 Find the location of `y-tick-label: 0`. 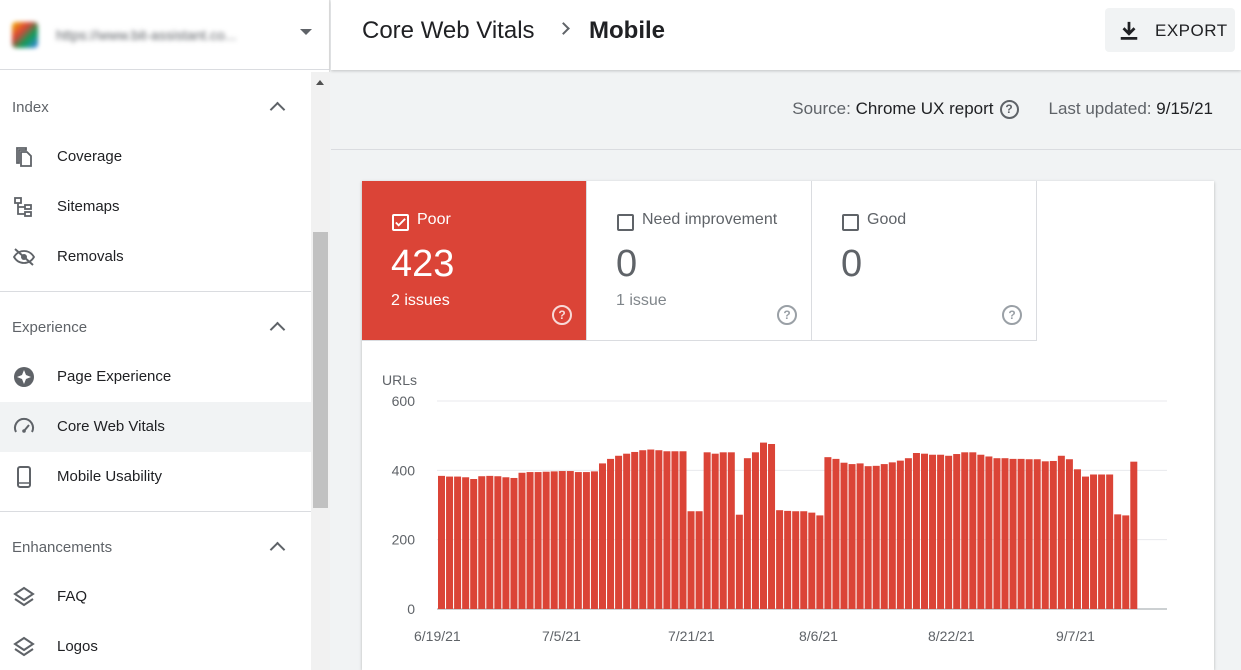

y-tick-label: 0 is located at coordinates (411, 609).